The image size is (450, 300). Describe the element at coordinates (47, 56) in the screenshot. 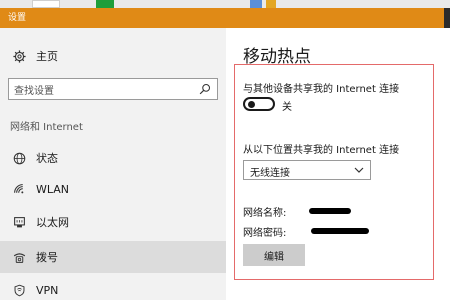

I see `sidebar-item-label: 主页` at that location.